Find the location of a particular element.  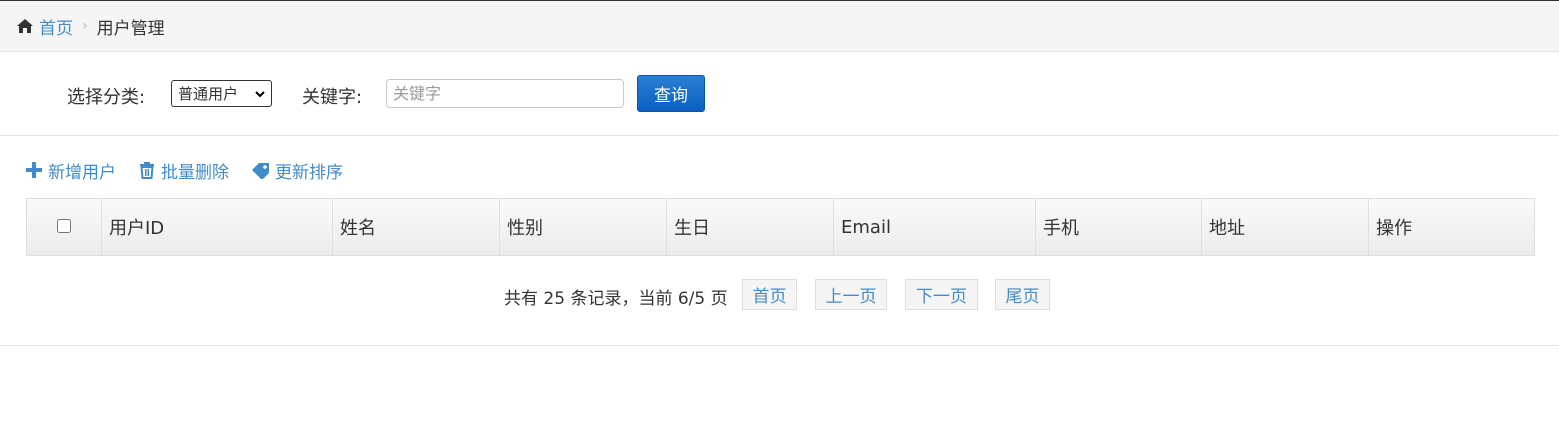

next-page-button: 下一页 is located at coordinates (941, 294).